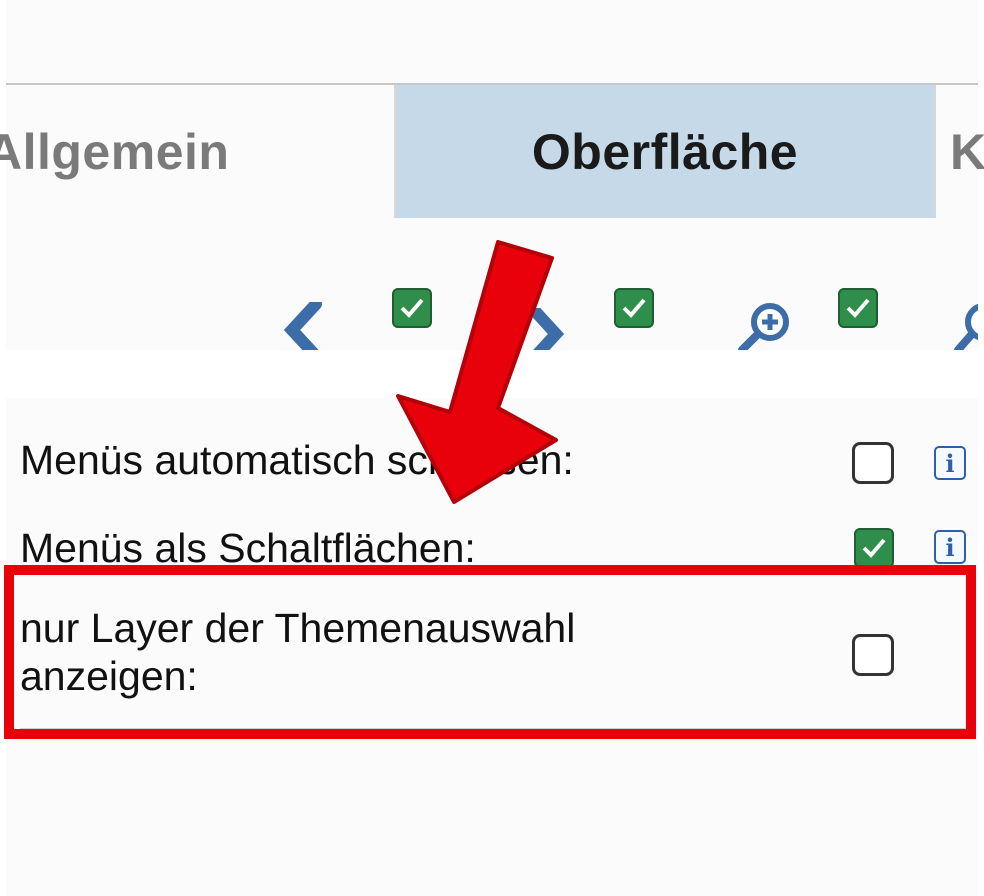  Describe the element at coordinates (492, 374) in the screenshot. I see `section-gap` at that location.